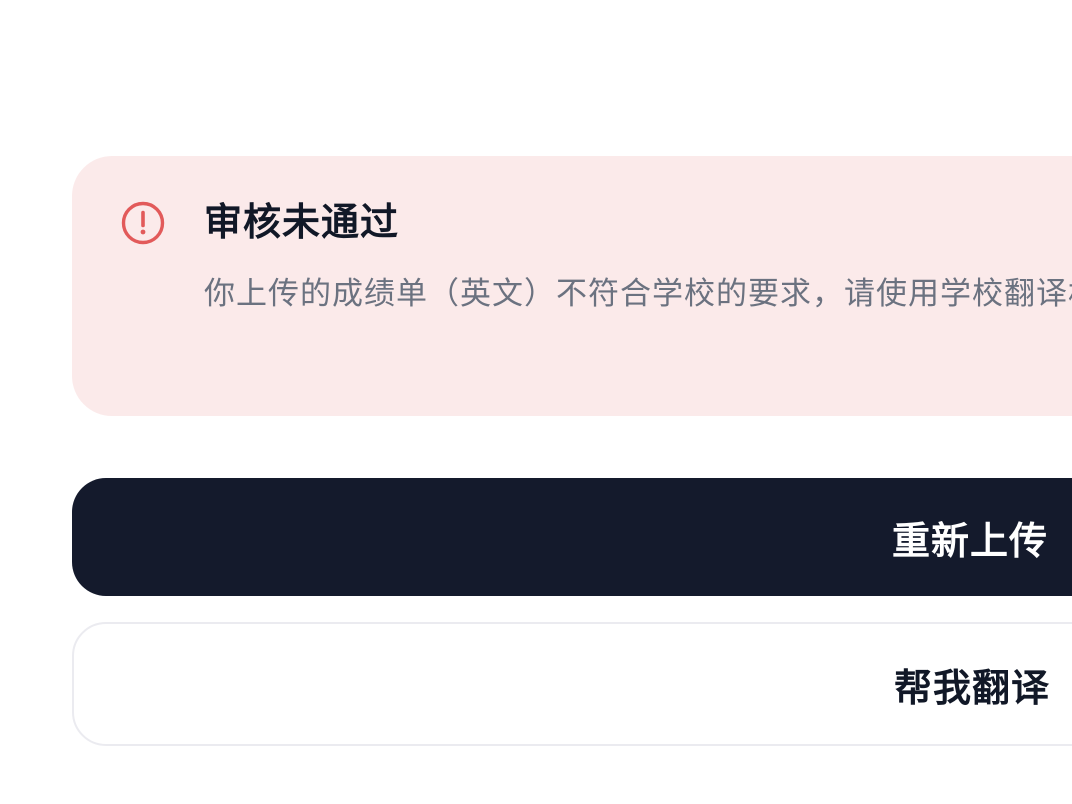  What do you see at coordinates (302, 222) in the screenshot?
I see `alert-title: 审核未通过` at bounding box center [302, 222].